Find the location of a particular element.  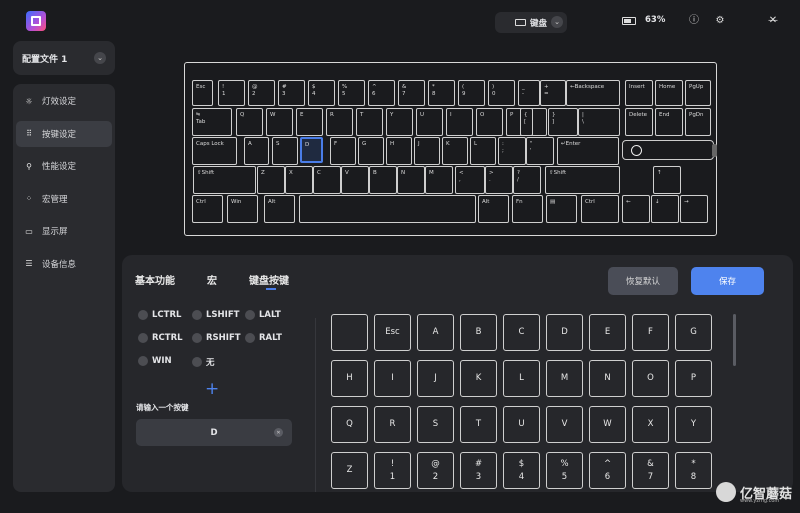

key-u: U is located at coordinates (429, 122).